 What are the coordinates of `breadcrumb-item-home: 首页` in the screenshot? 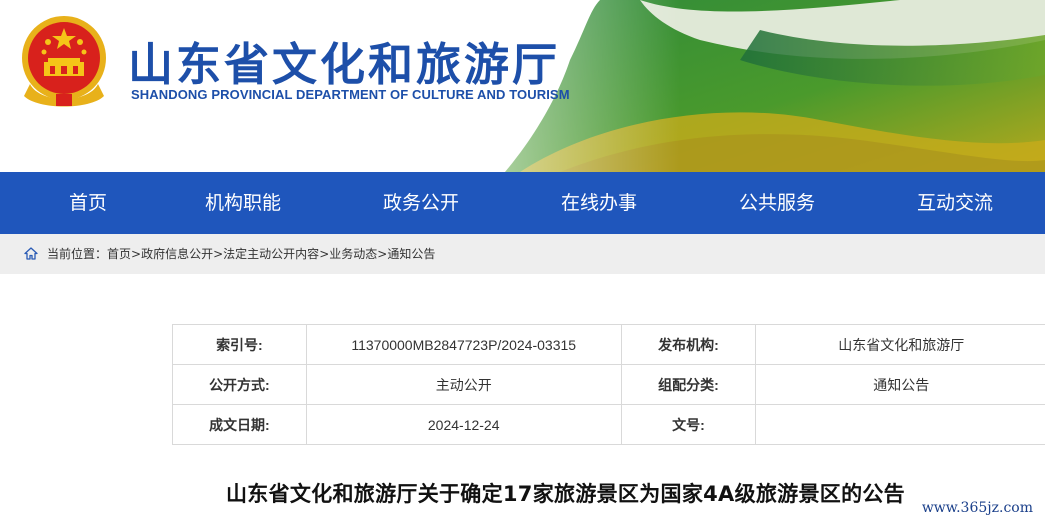 It's located at (119, 254).